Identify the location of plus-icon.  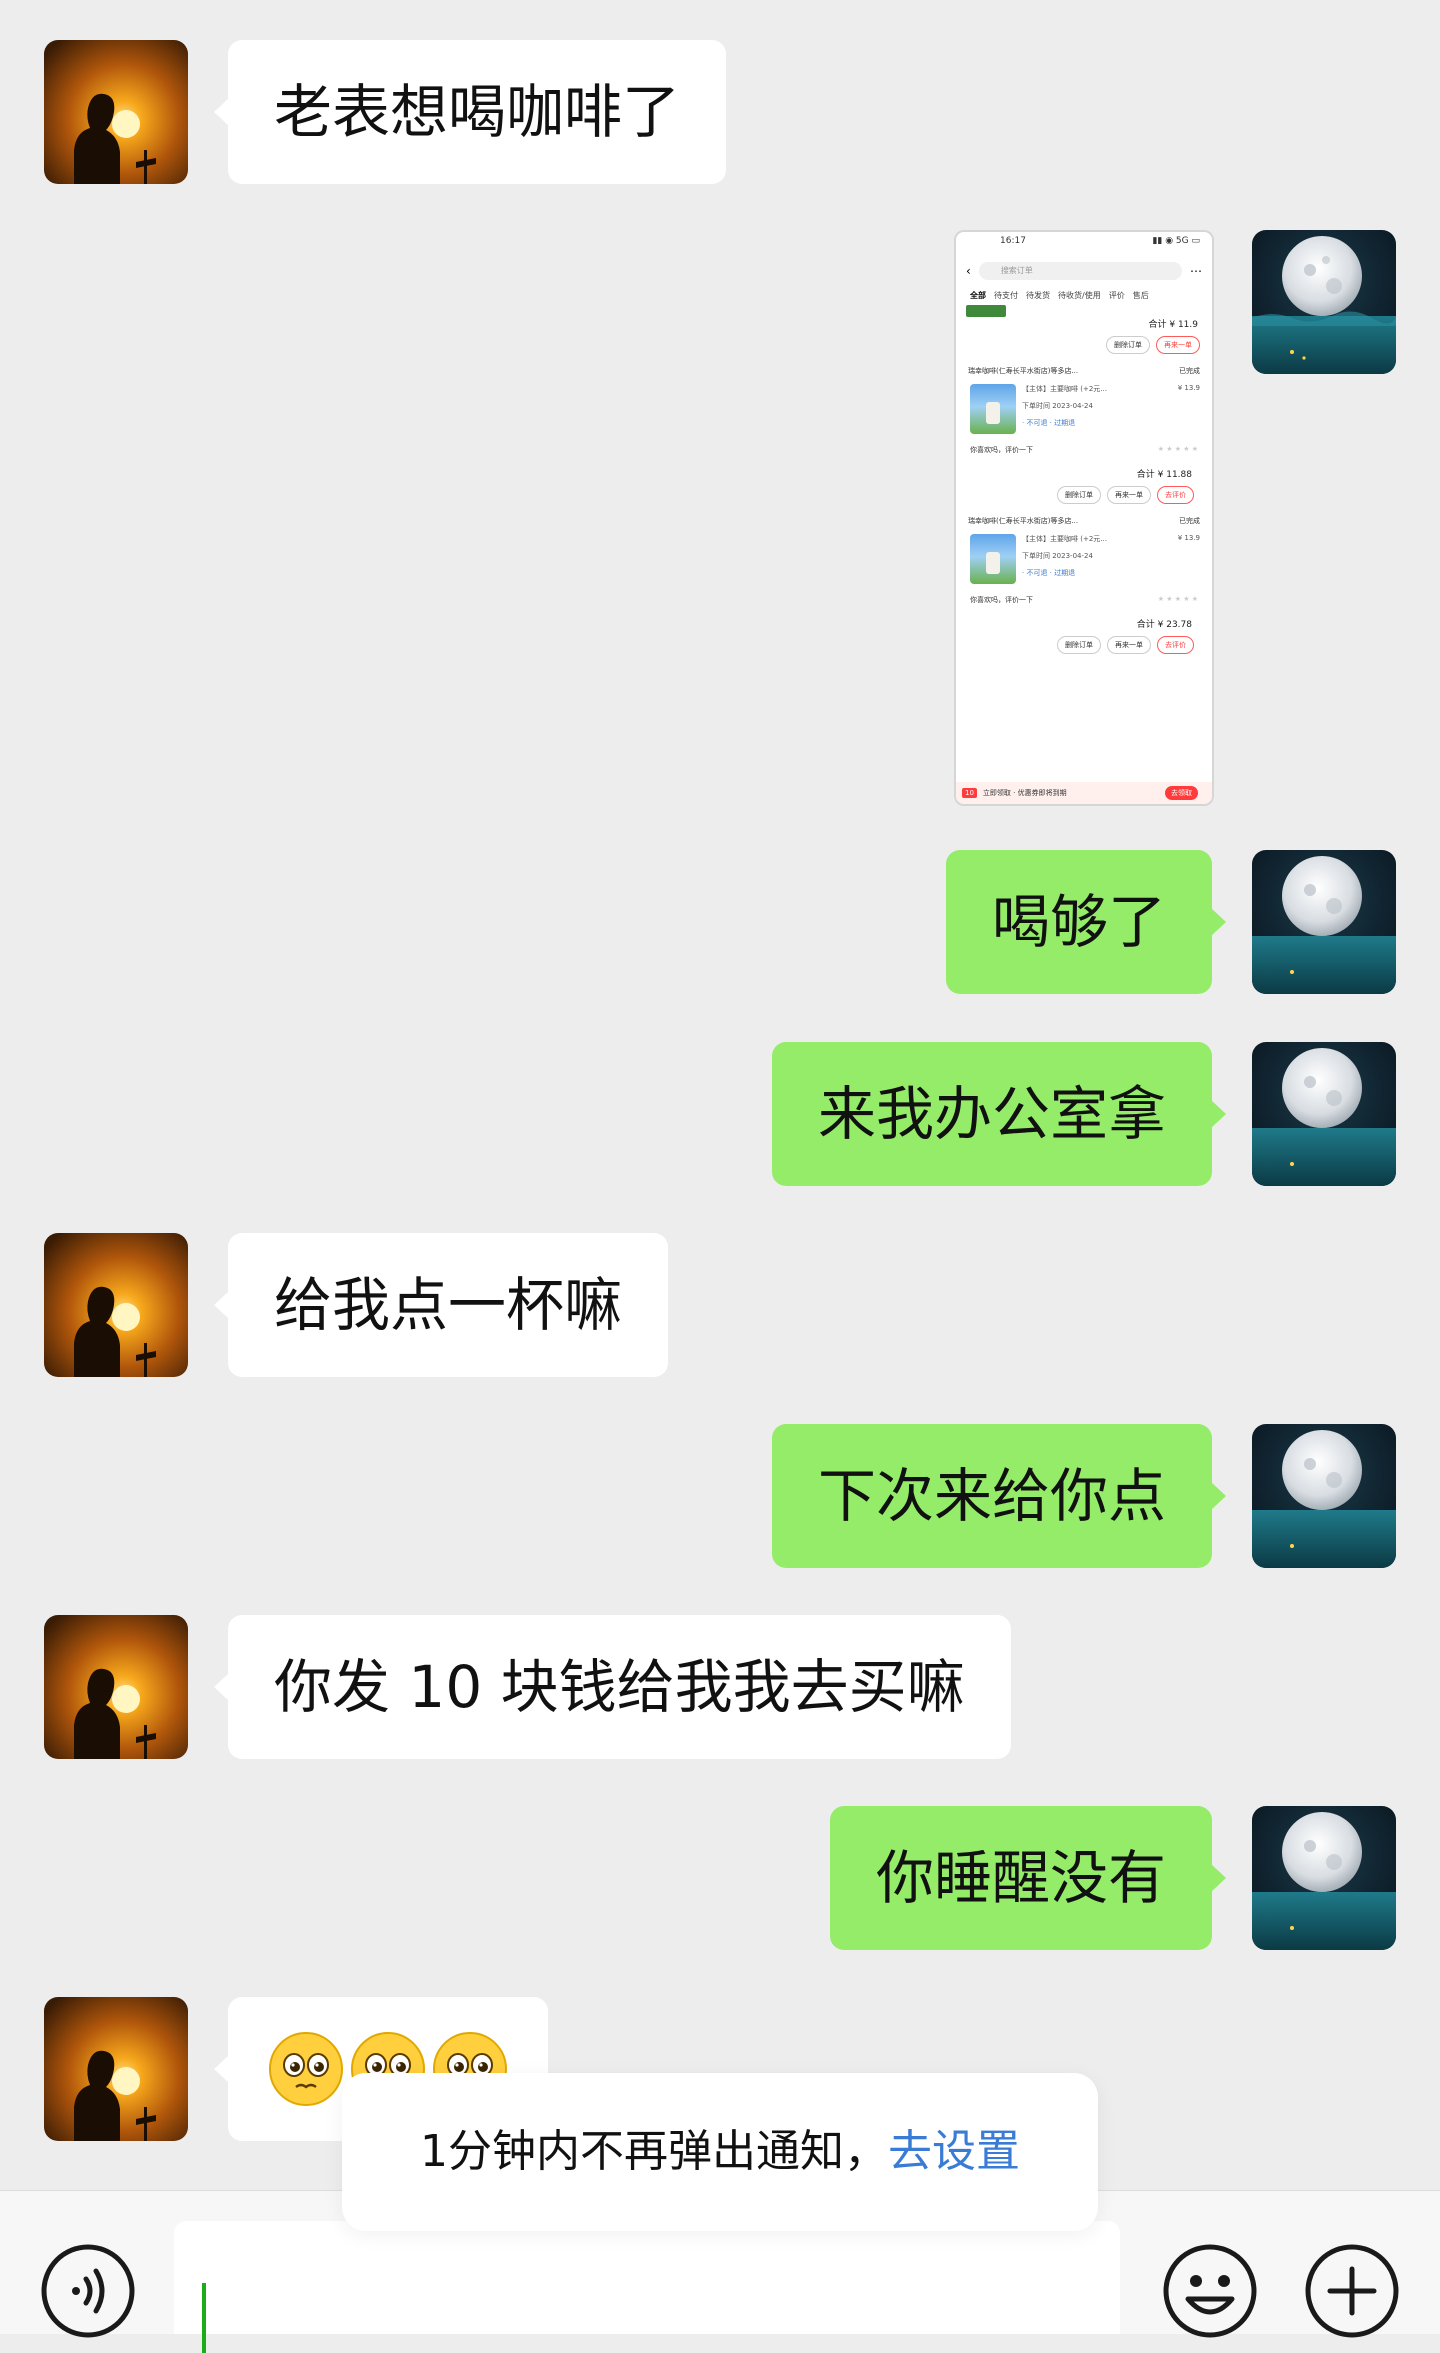
(1352, 2291).